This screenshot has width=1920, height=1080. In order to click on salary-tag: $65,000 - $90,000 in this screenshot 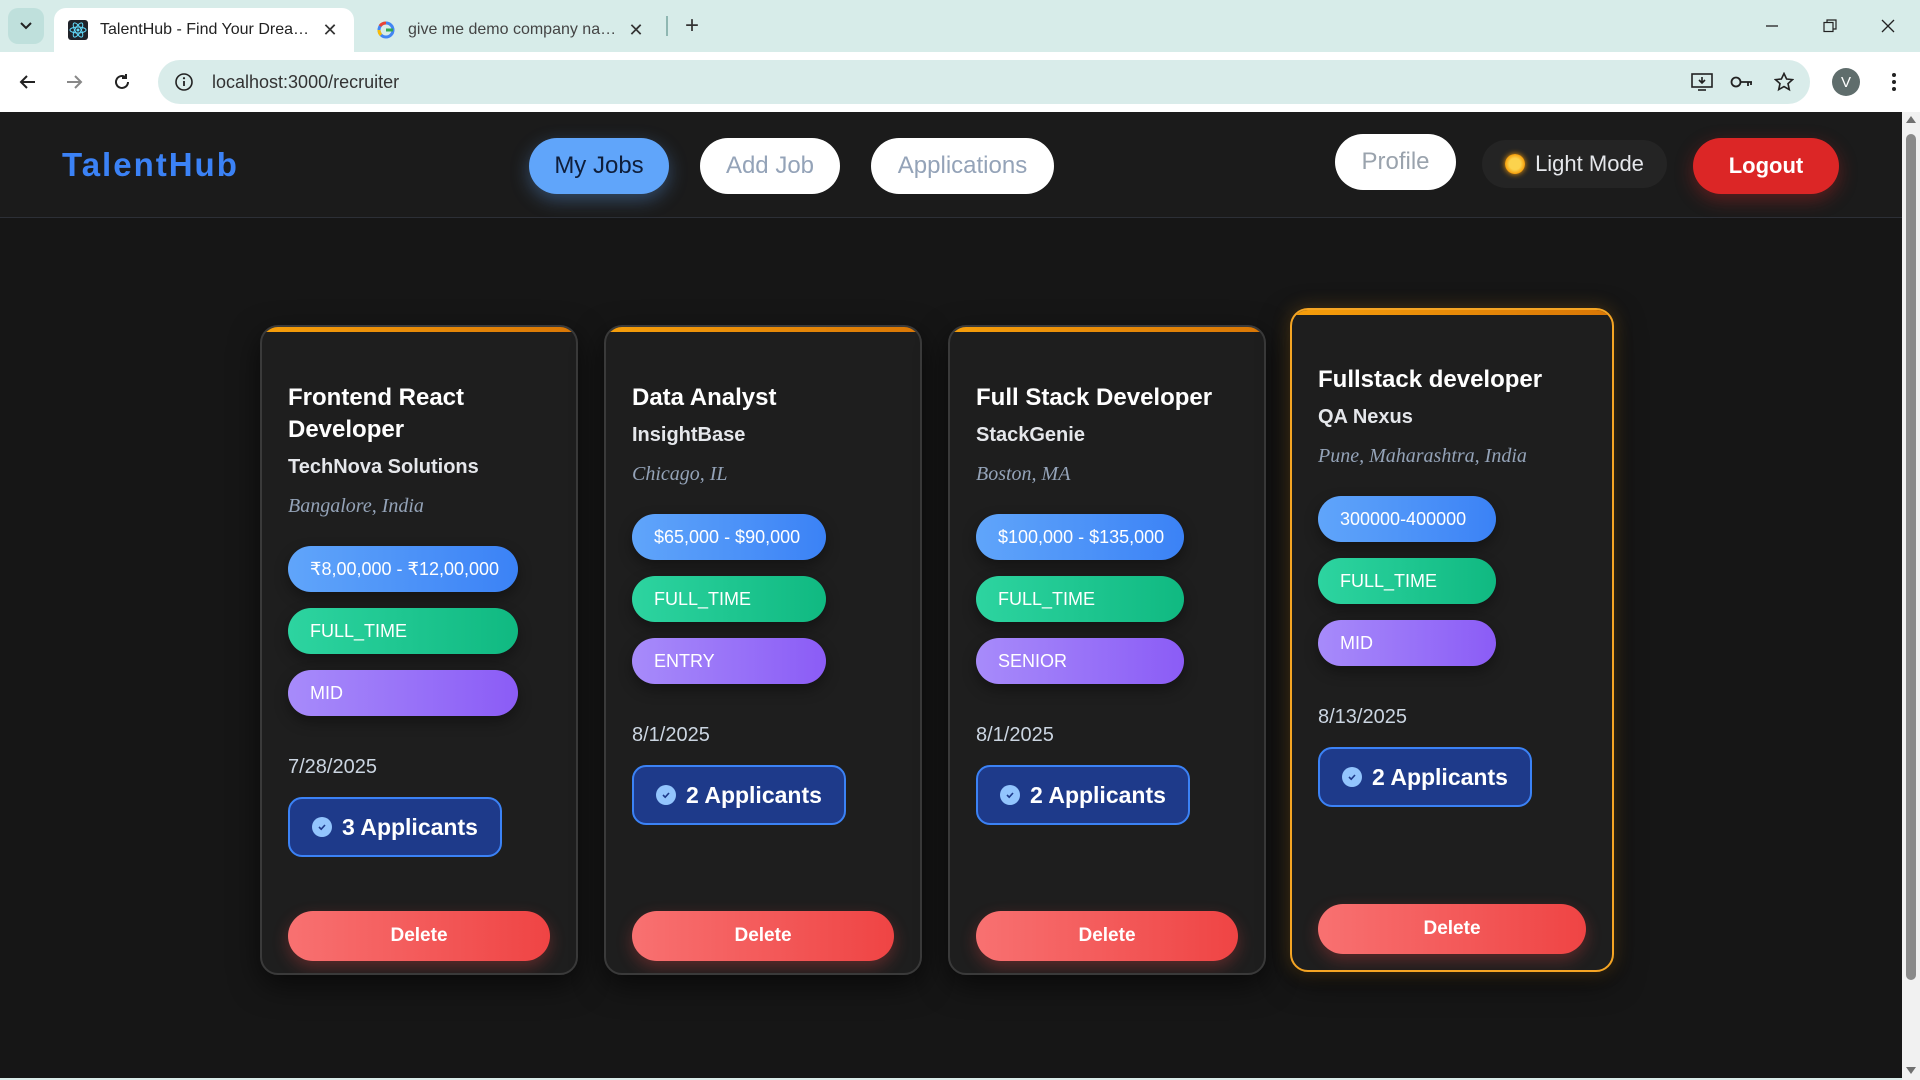, I will do `click(729, 537)`.